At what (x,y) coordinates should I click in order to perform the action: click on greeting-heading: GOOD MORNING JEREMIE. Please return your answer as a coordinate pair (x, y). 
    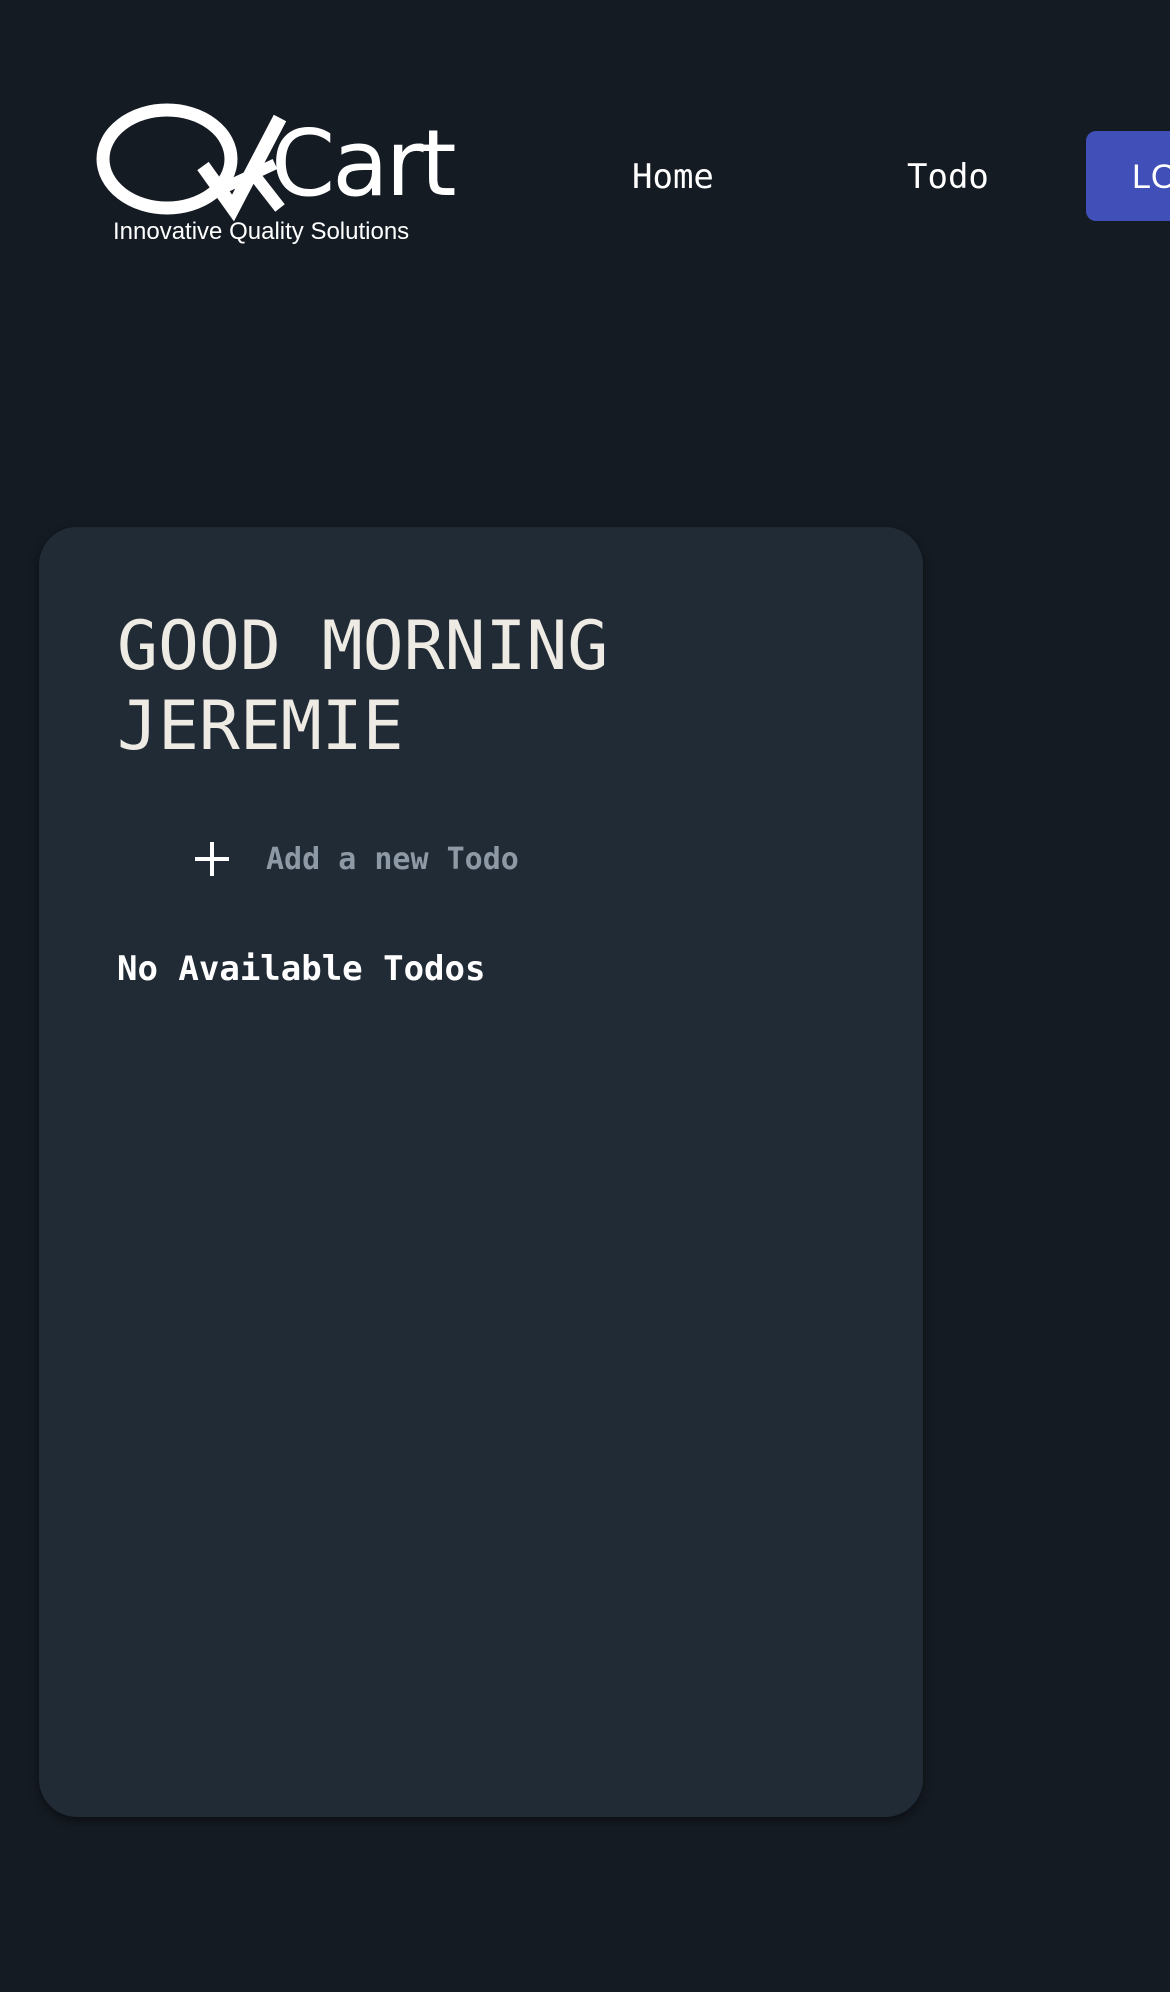
    Looking at the image, I should click on (477, 687).